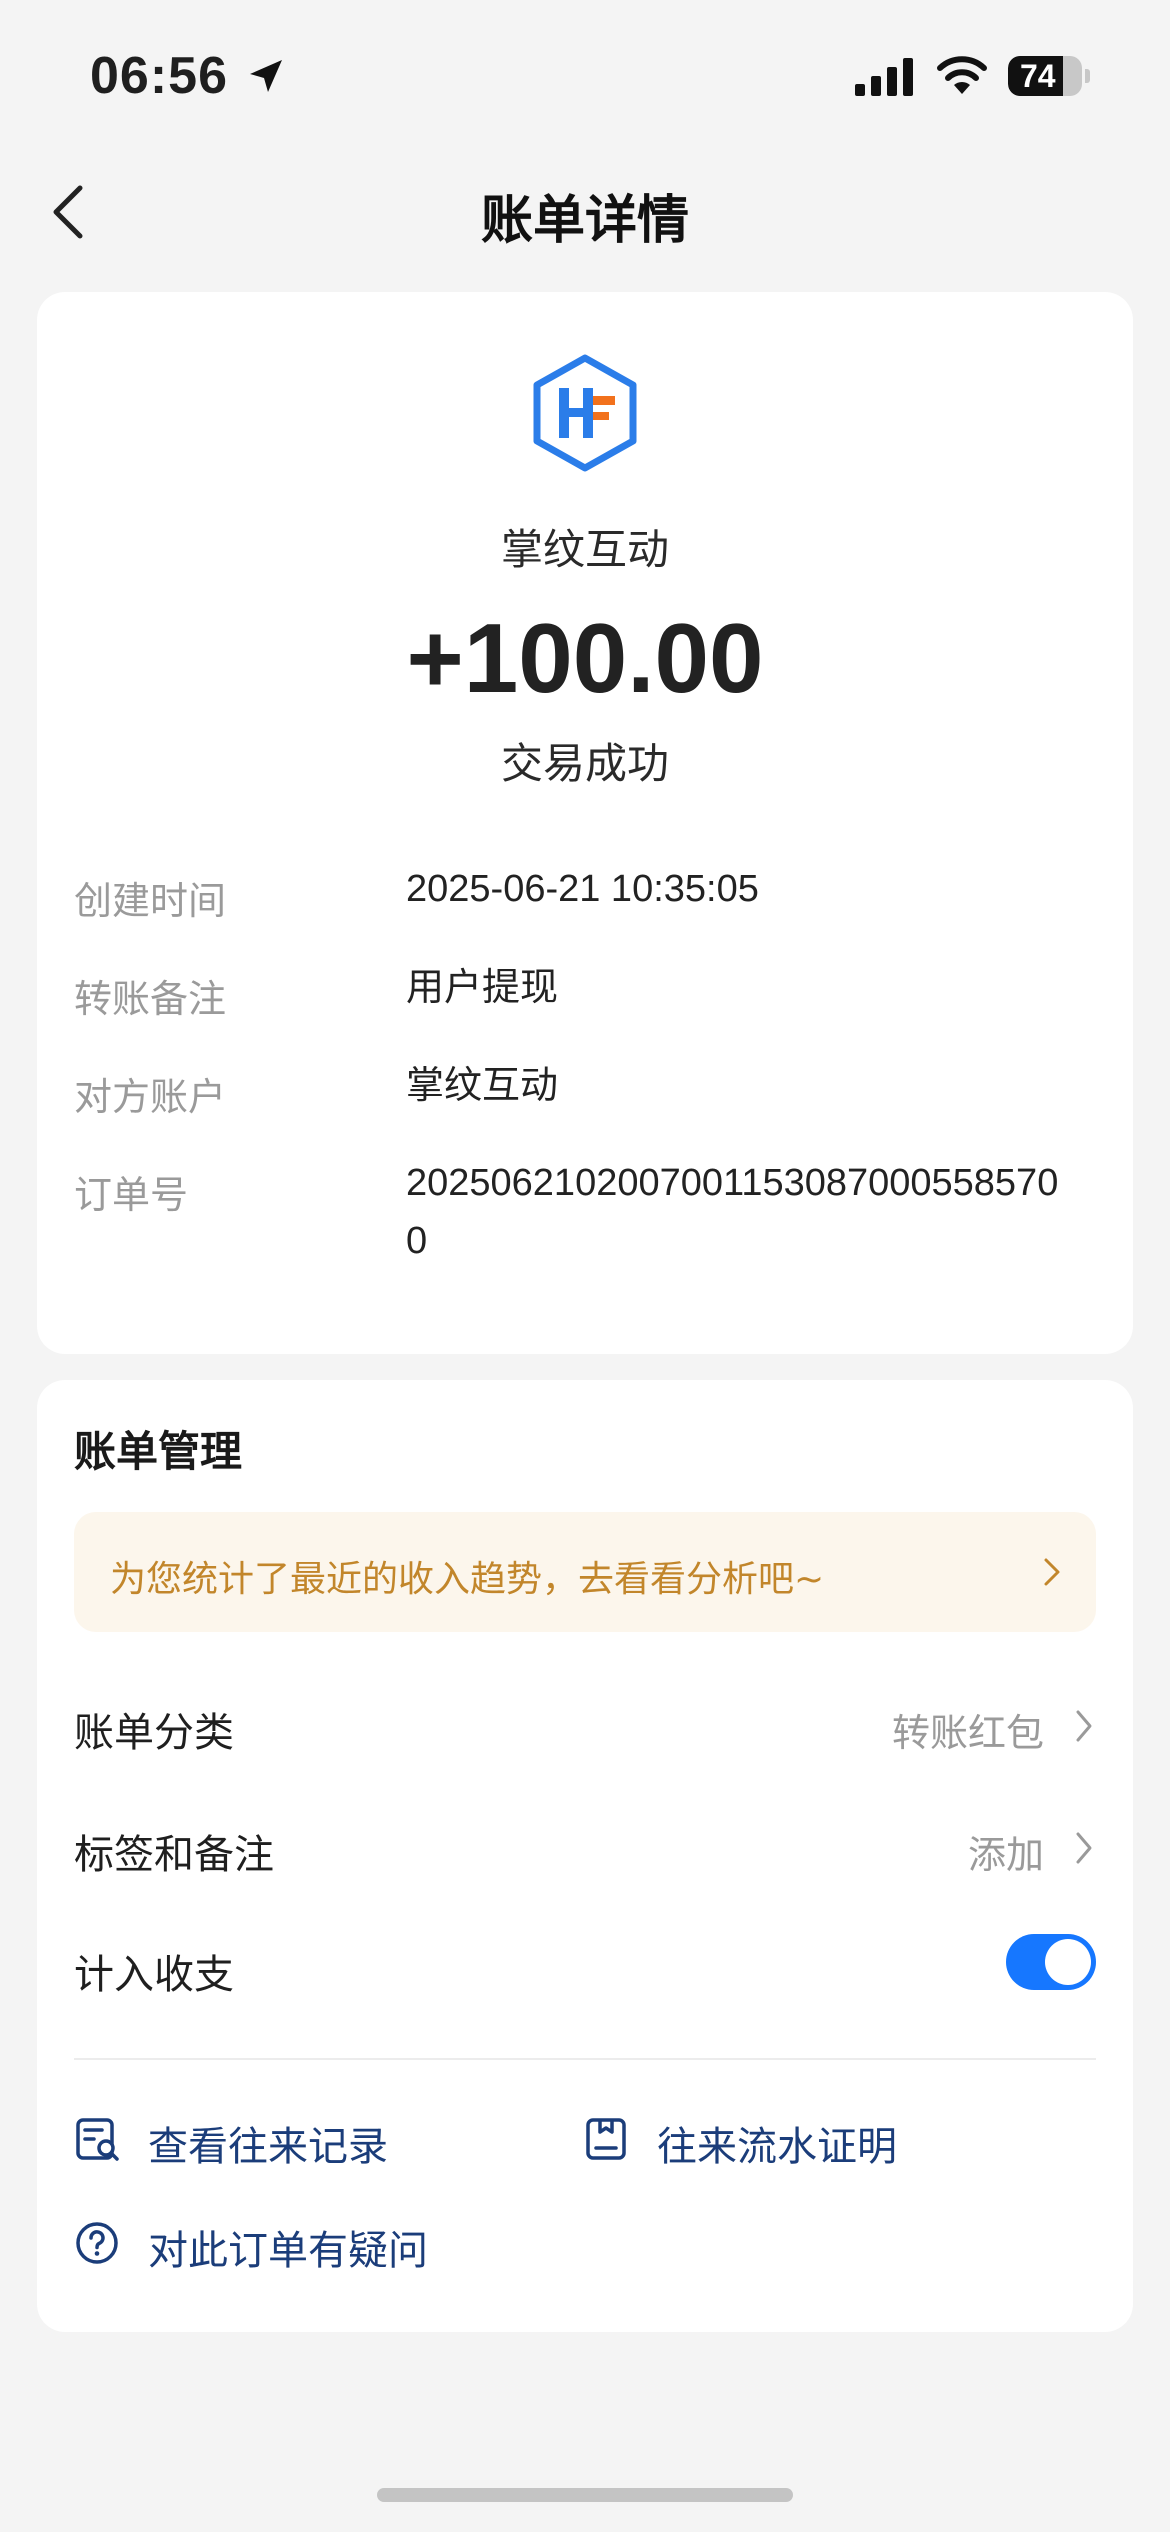 This screenshot has width=1170, height=2532. I want to click on order-question-link: 对此订单有疑问, so click(314, 2244).